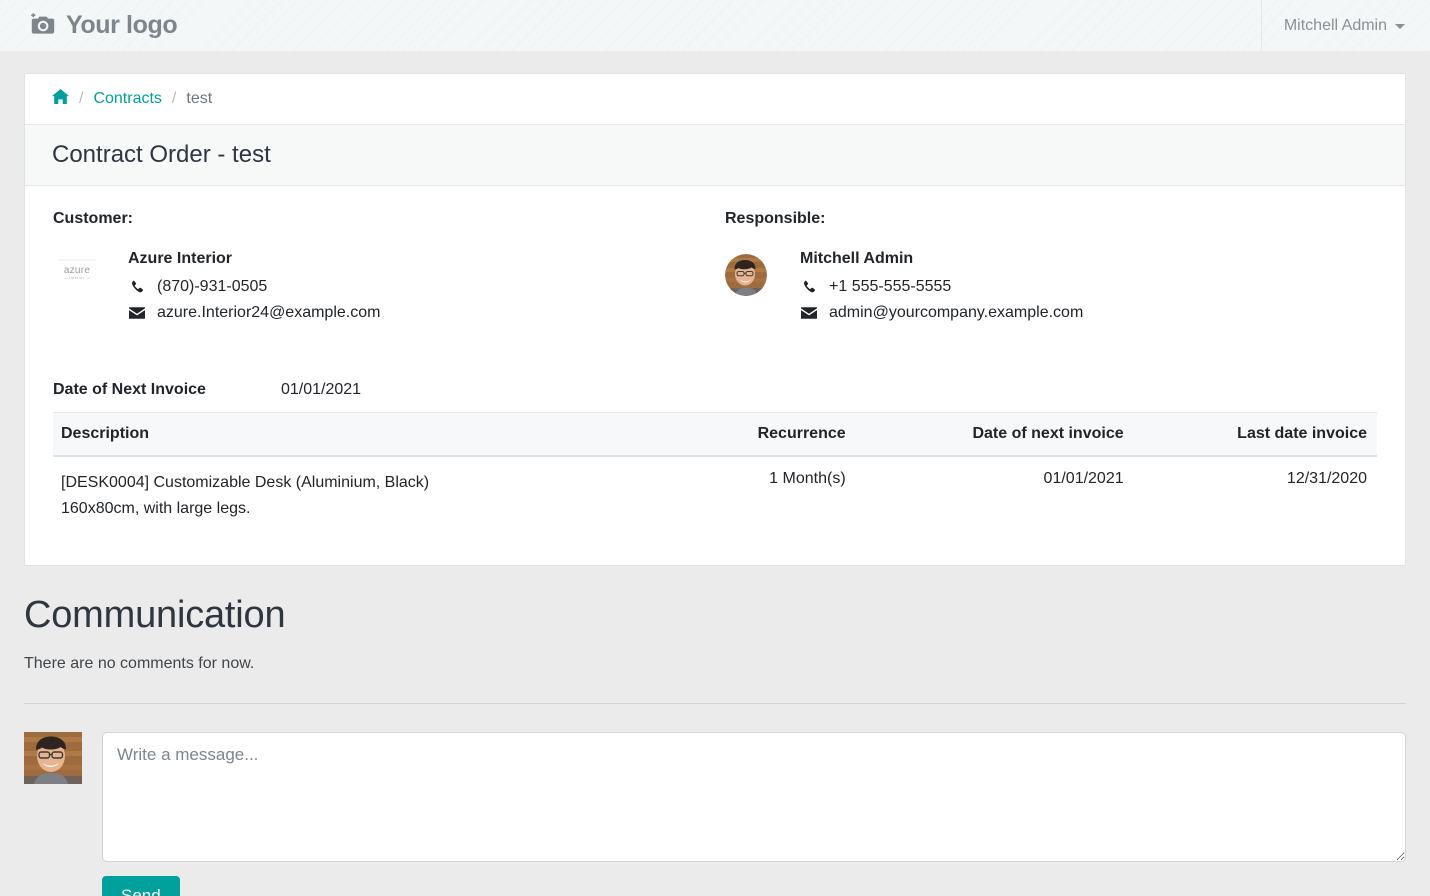  I want to click on parties-section: Customer: azure — interior — Azure Inter, so click(715, 268).